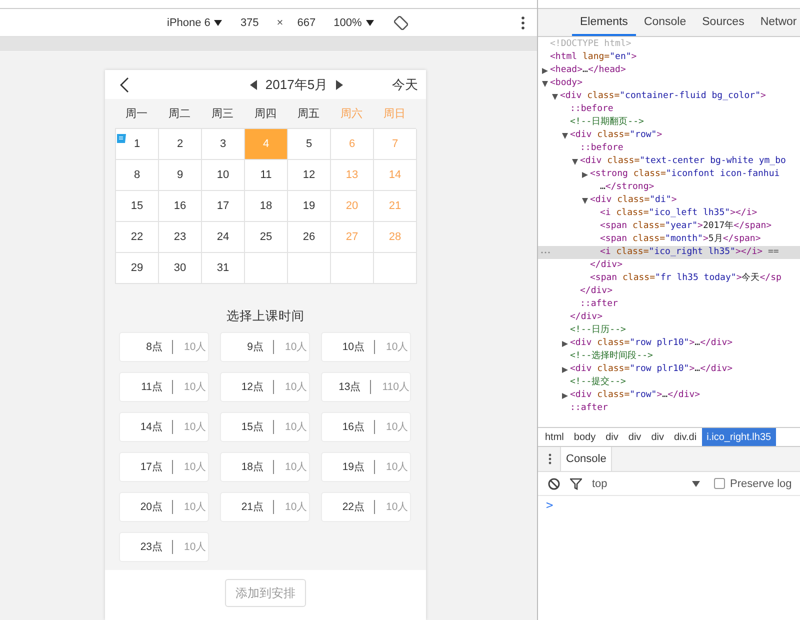 The height and width of the screenshot is (620, 800). I want to click on devtools-tab: Elements, so click(604, 22).